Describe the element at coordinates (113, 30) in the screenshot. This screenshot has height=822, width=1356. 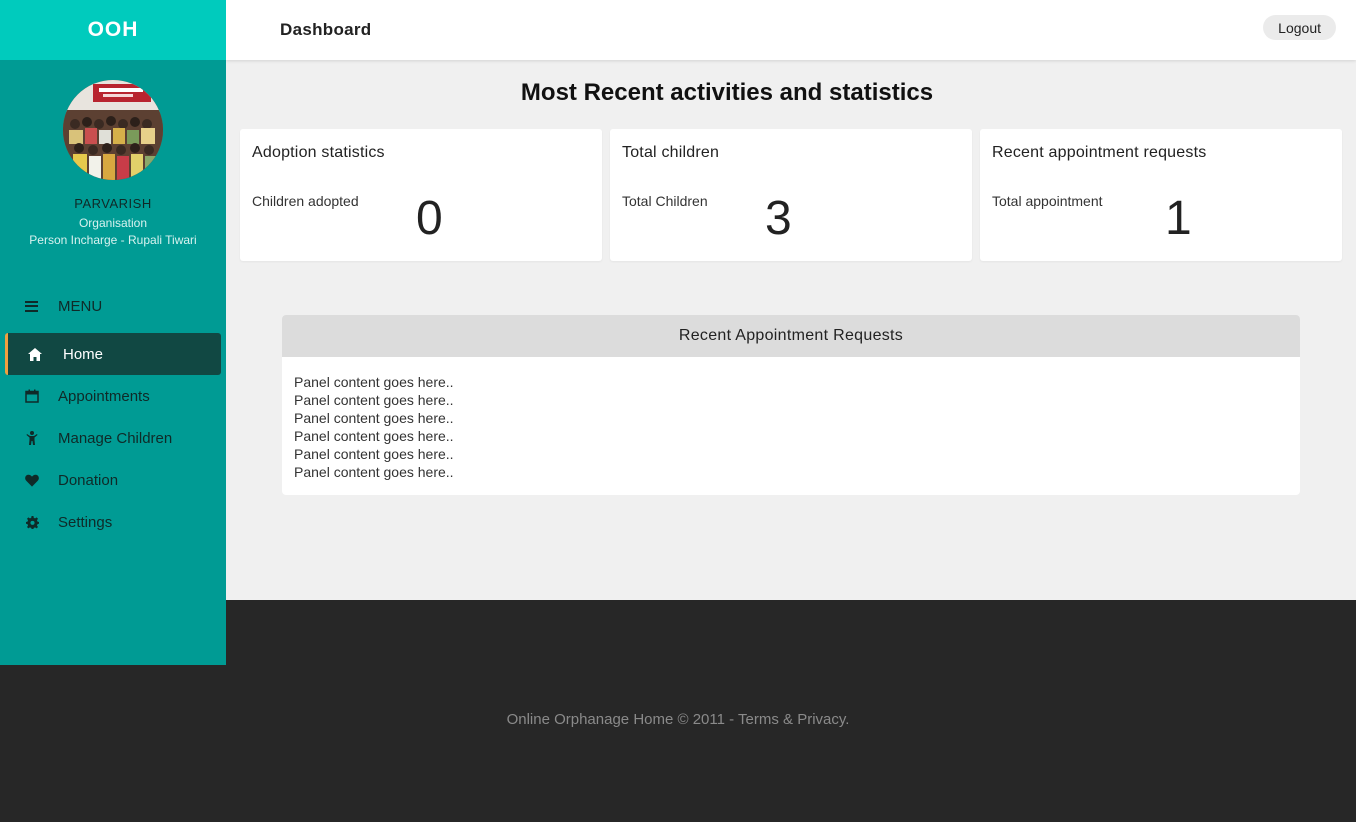
I see `brand-logo: OOH` at that location.